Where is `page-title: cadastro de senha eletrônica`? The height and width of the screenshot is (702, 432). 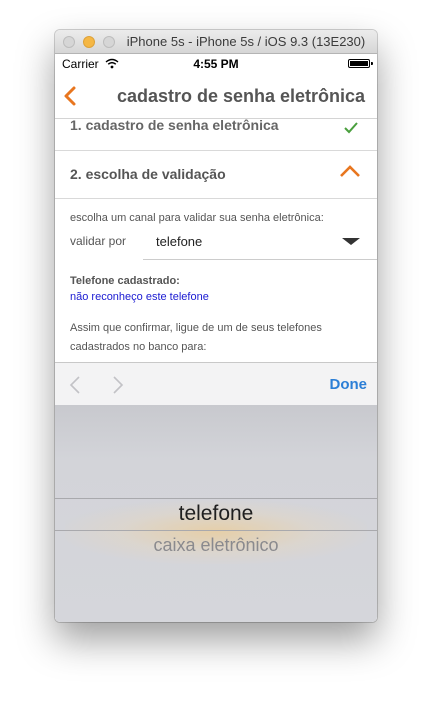 page-title: cadastro de senha eletrônica is located at coordinates (241, 96).